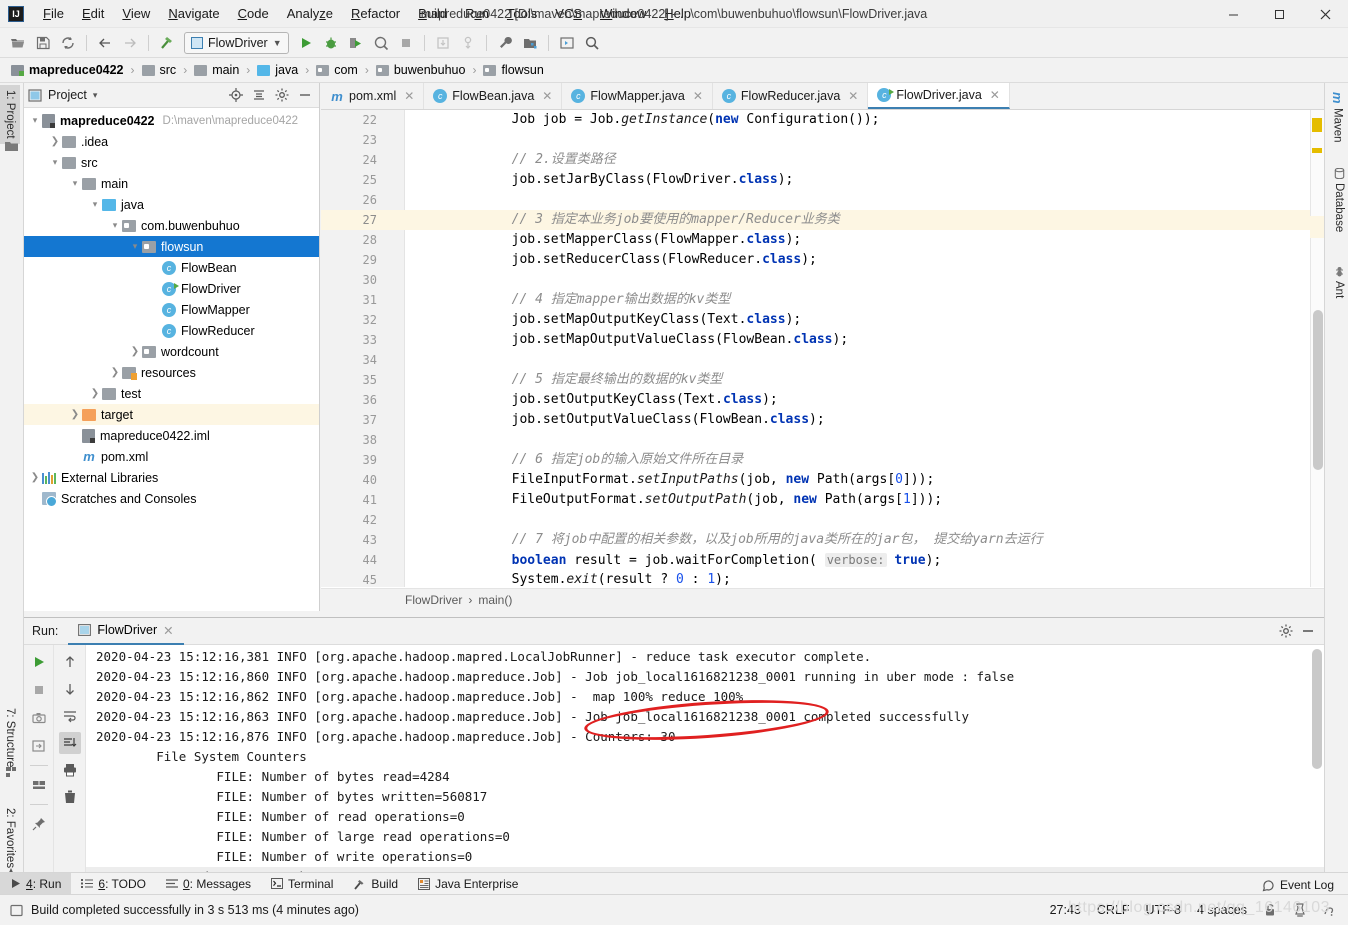 This screenshot has height=925, width=1348. Describe the element at coordinates (69, 743) in the screenshot. I see `scroll-to-end-icon` at that location.